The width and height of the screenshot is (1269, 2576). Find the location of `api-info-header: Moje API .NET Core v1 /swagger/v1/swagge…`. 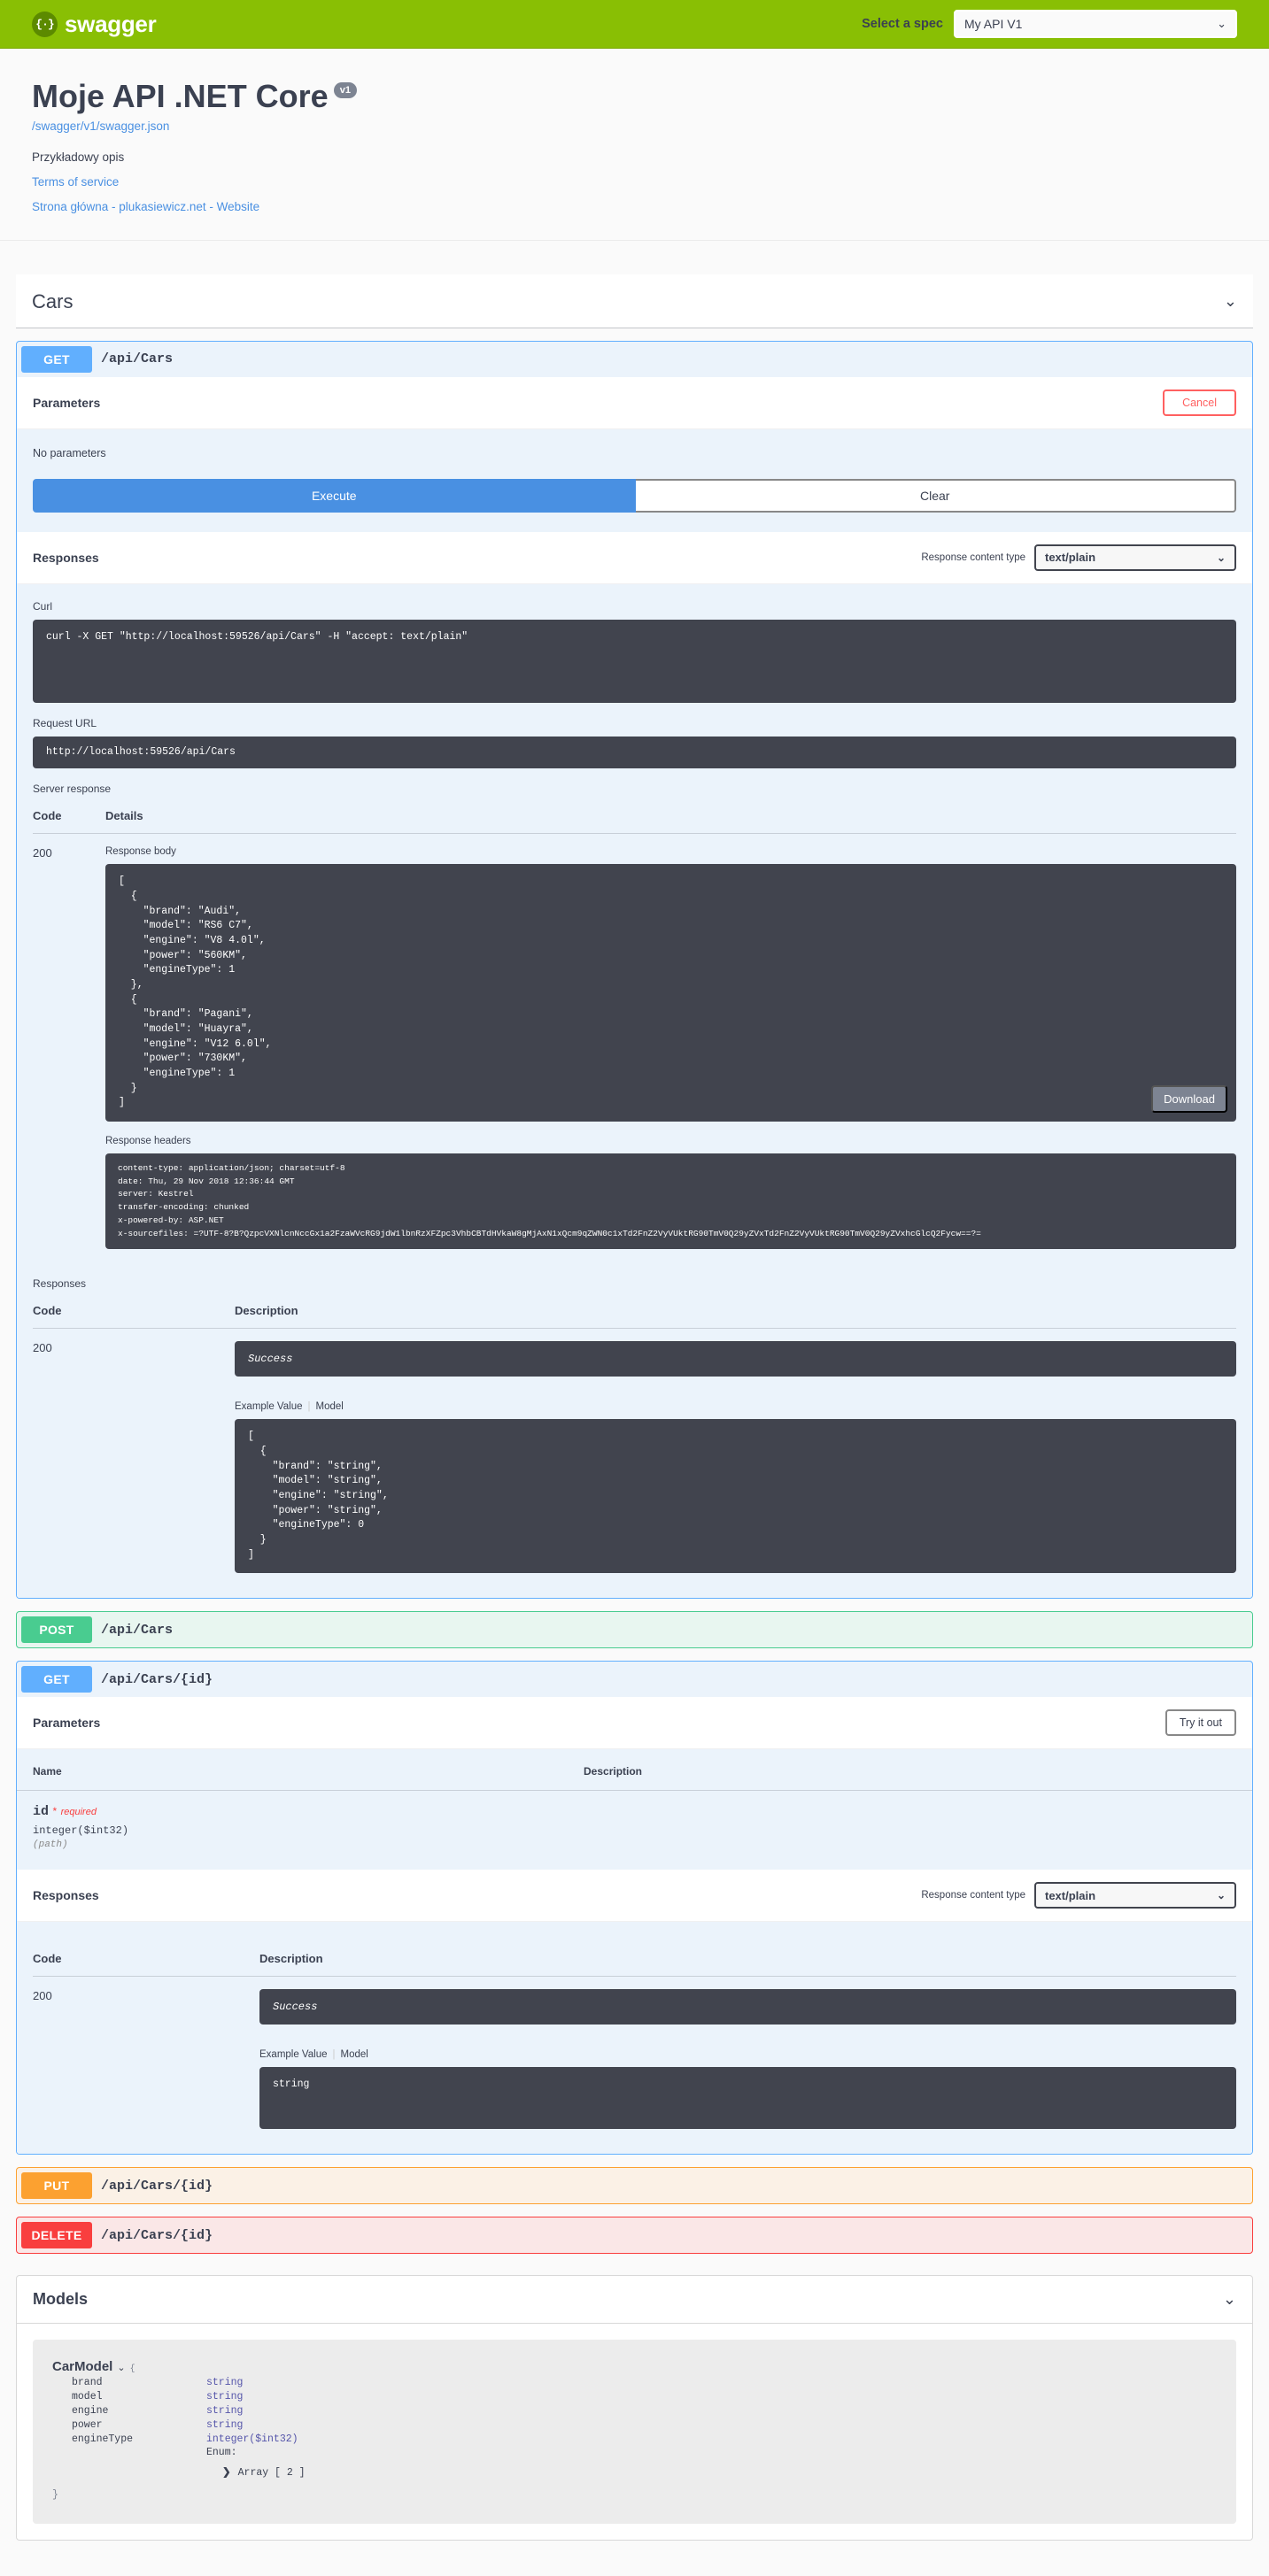

api-info-header: Moje API .NET Core v1 /swagger/v1/swagge… is located at coordinates (634, 145).